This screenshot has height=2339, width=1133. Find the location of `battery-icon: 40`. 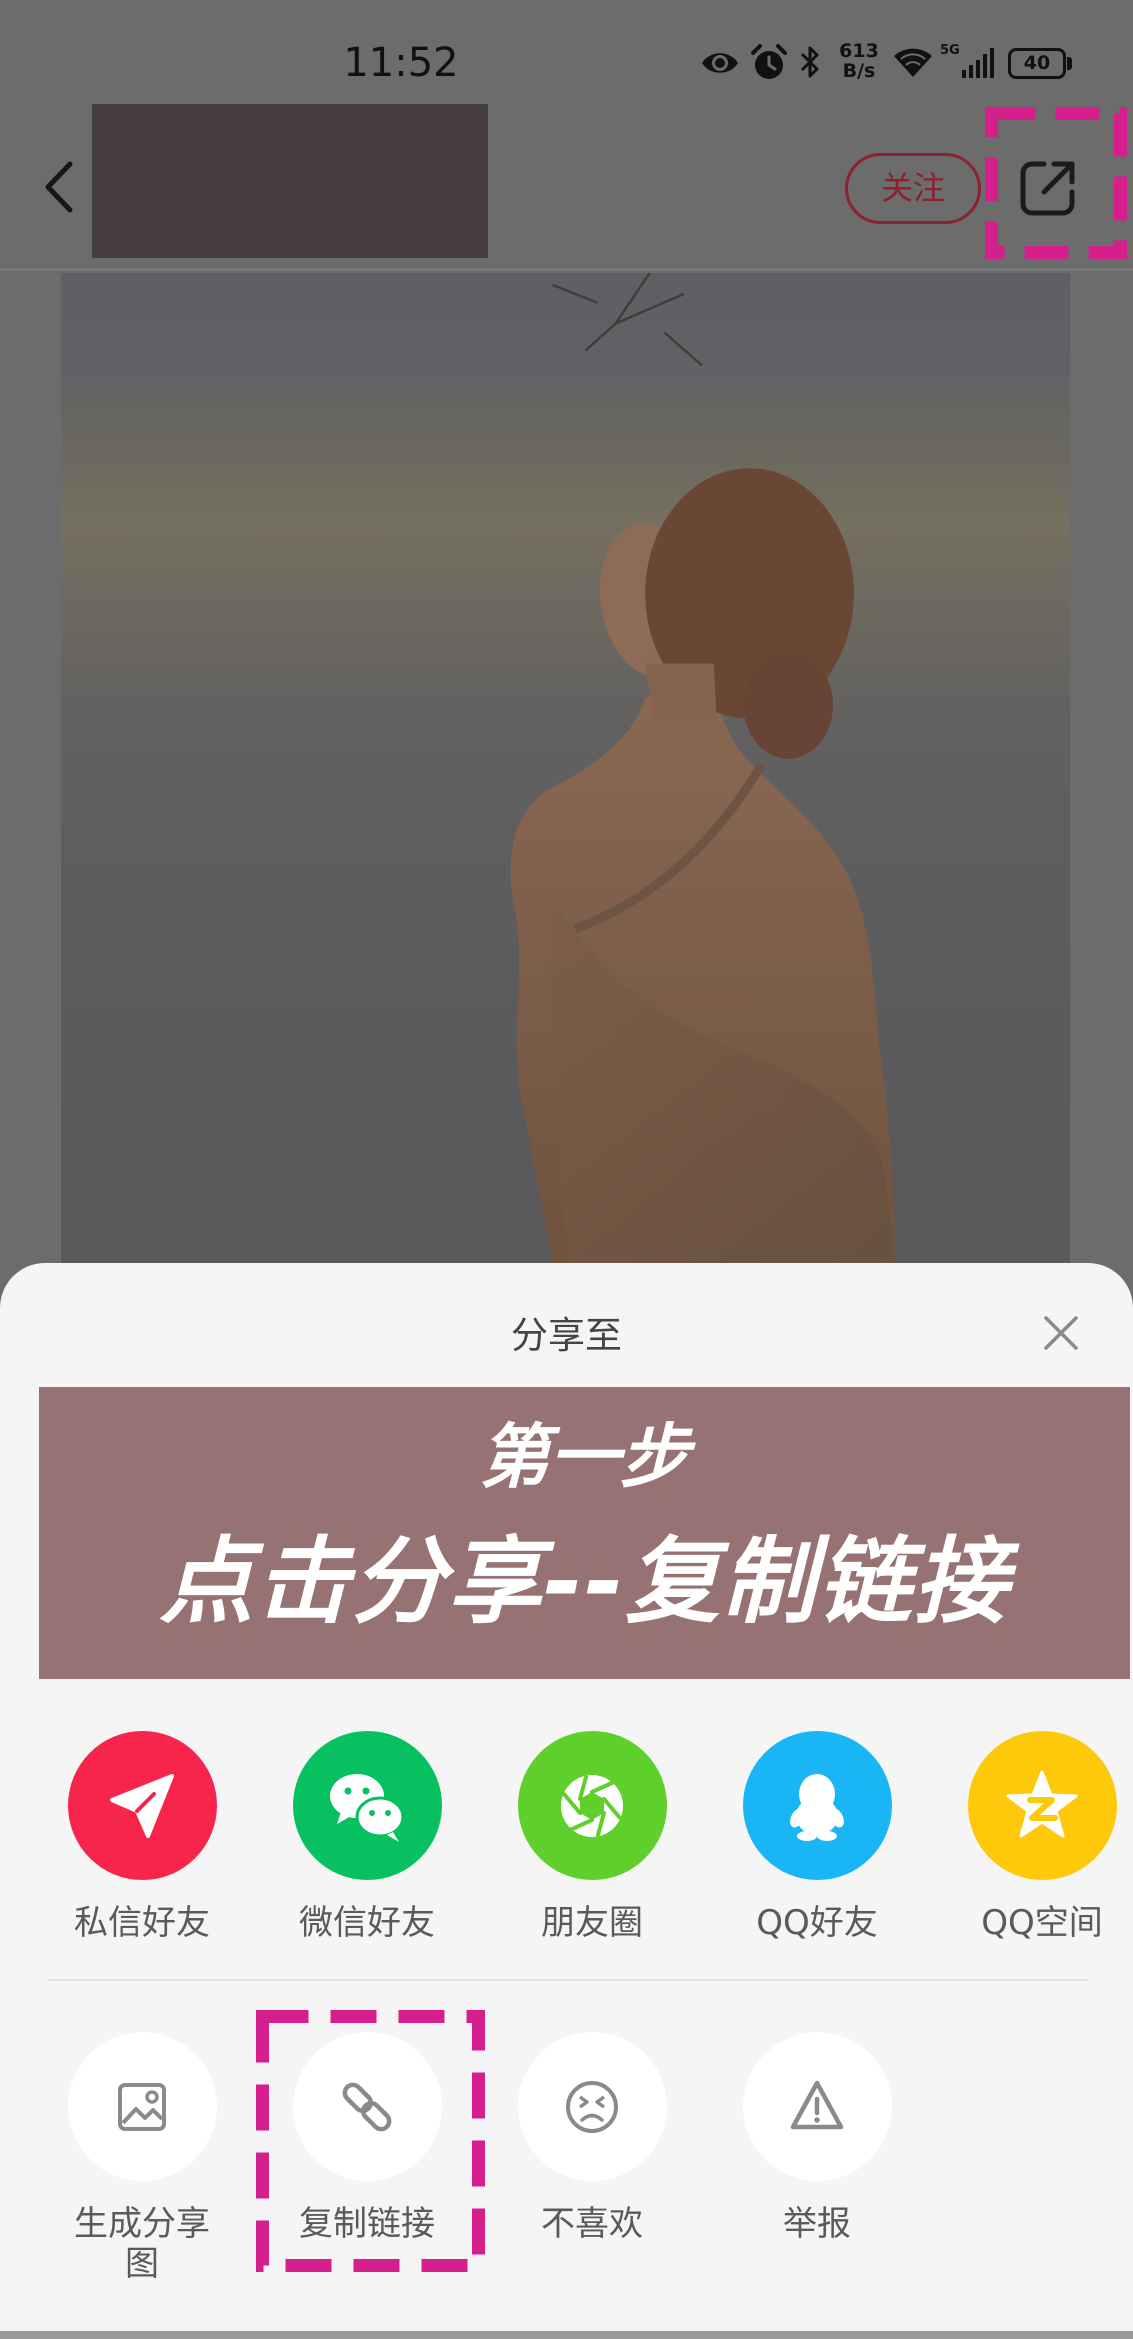

battery-icon: 40 is located at coordinates (1037, 63).